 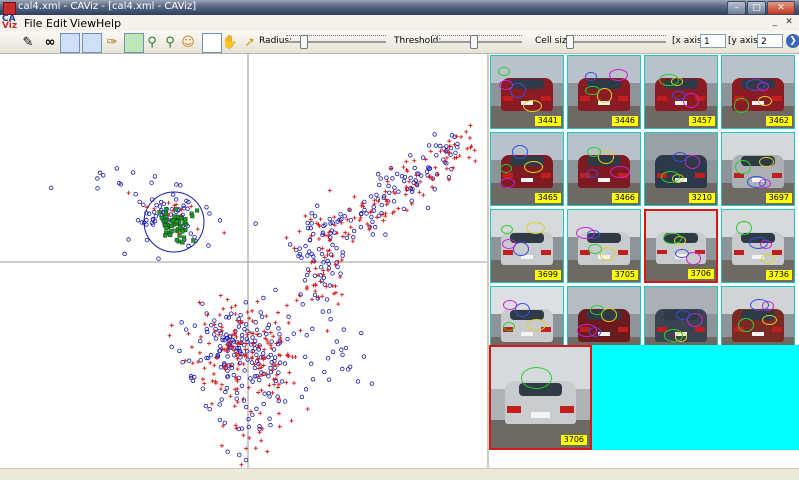 I want to click on x-axis-input: 1, so click(x=713, y=41).